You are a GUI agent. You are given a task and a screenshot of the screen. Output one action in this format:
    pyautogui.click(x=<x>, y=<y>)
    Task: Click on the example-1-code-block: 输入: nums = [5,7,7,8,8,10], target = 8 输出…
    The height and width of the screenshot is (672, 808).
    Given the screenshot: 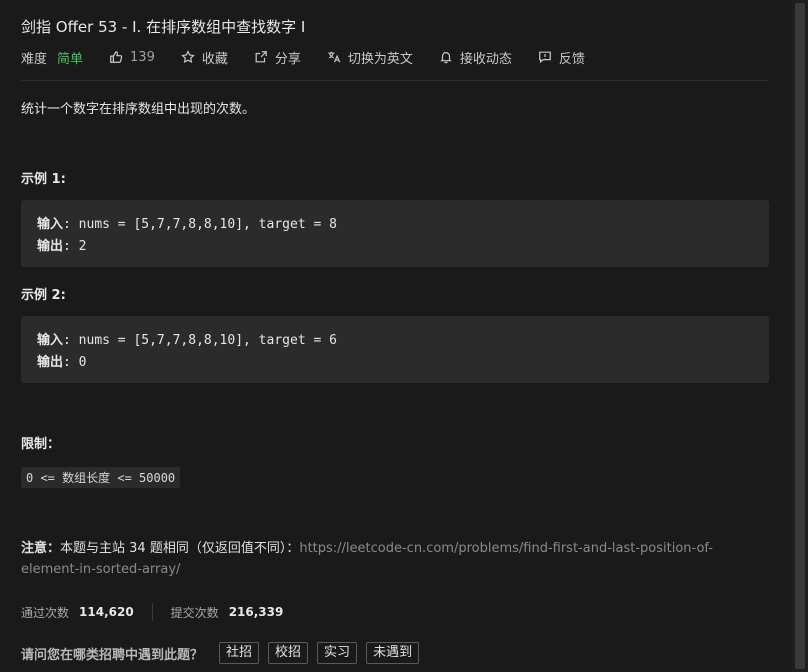 What is the action you would take?
    pyautogui.click(x=395, y=233)
    